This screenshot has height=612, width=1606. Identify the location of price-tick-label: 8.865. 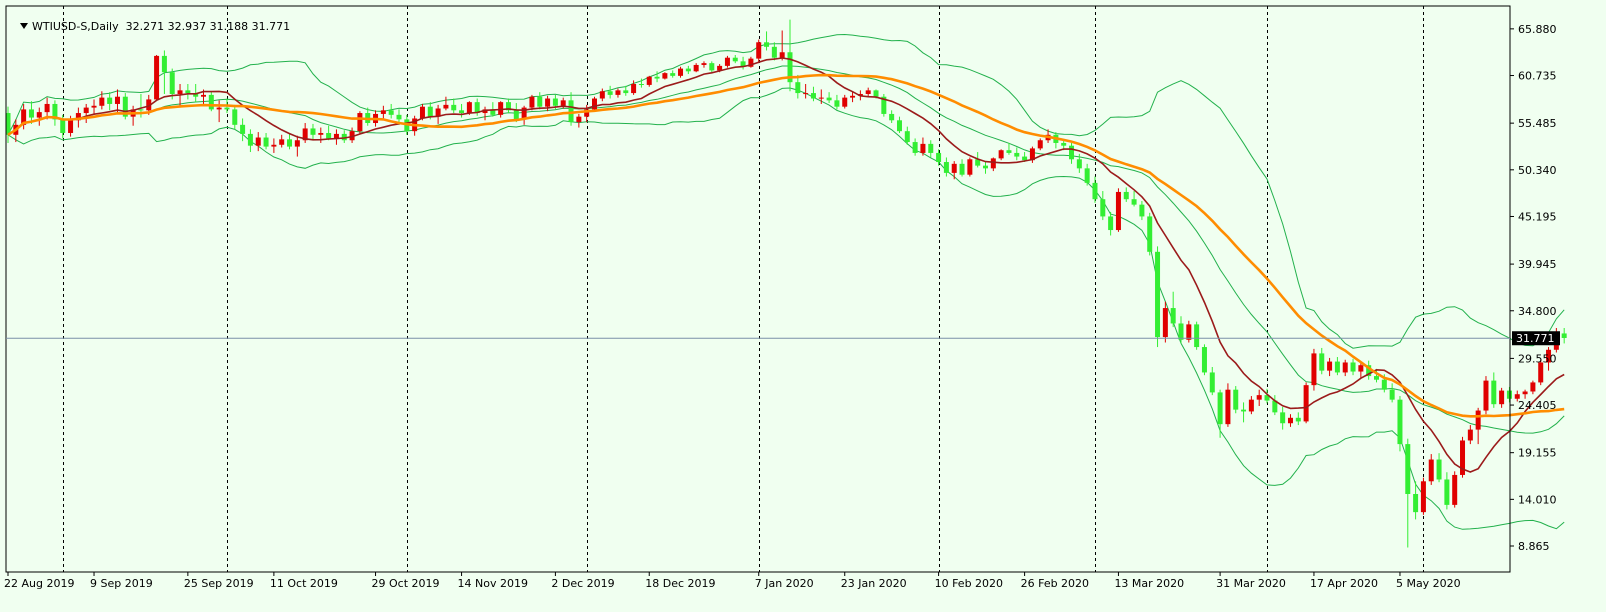
(1534, 546).